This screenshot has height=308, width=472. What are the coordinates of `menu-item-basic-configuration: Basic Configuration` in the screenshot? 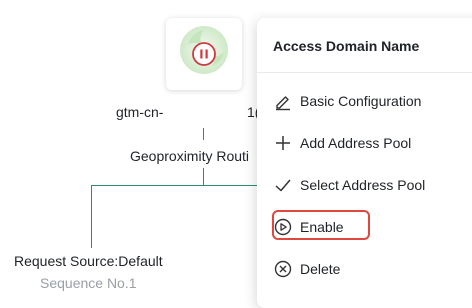 It's located at (347, 101).